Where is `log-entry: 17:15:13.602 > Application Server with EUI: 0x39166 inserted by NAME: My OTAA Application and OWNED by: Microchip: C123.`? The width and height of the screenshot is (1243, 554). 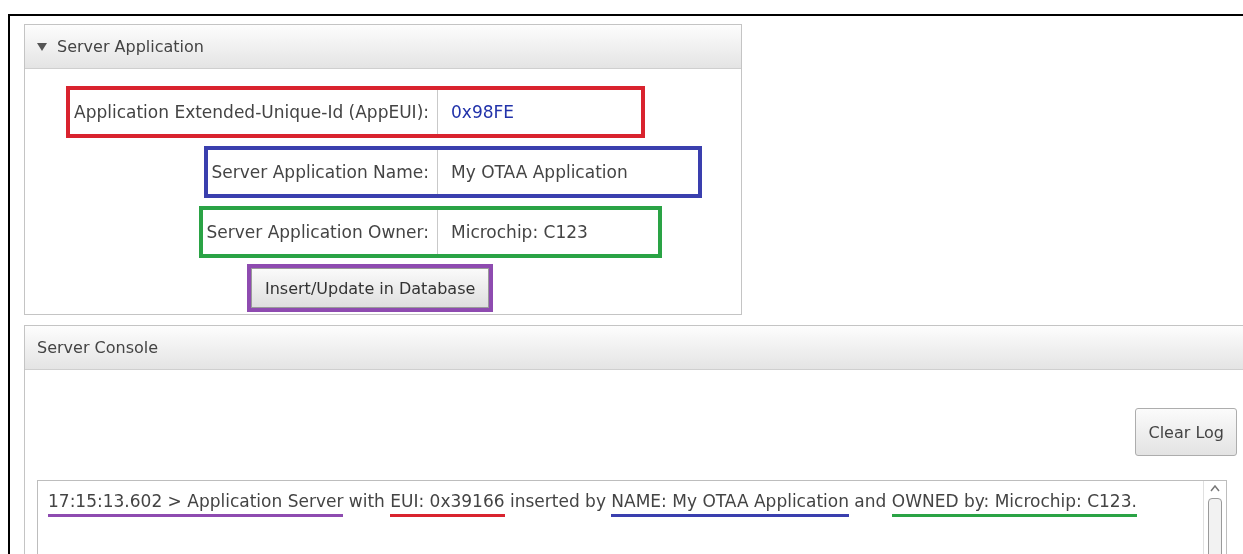 log-entry: 17:15:13.602 > Application Server with EUI: 0x39166 inserted by NAME: My OTAA Application and OWNED by: Microchip: C123. is located at coordinates (620, 517).